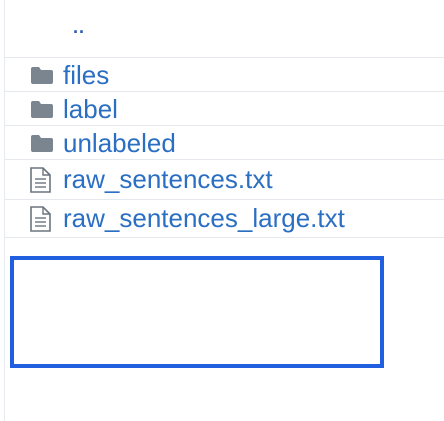 Image resolution: width=444 pixels, height=421 pixels. I want to click on list-item-file-raw-sentences-large: raw_sentences_large.txt, so click(224, 219).